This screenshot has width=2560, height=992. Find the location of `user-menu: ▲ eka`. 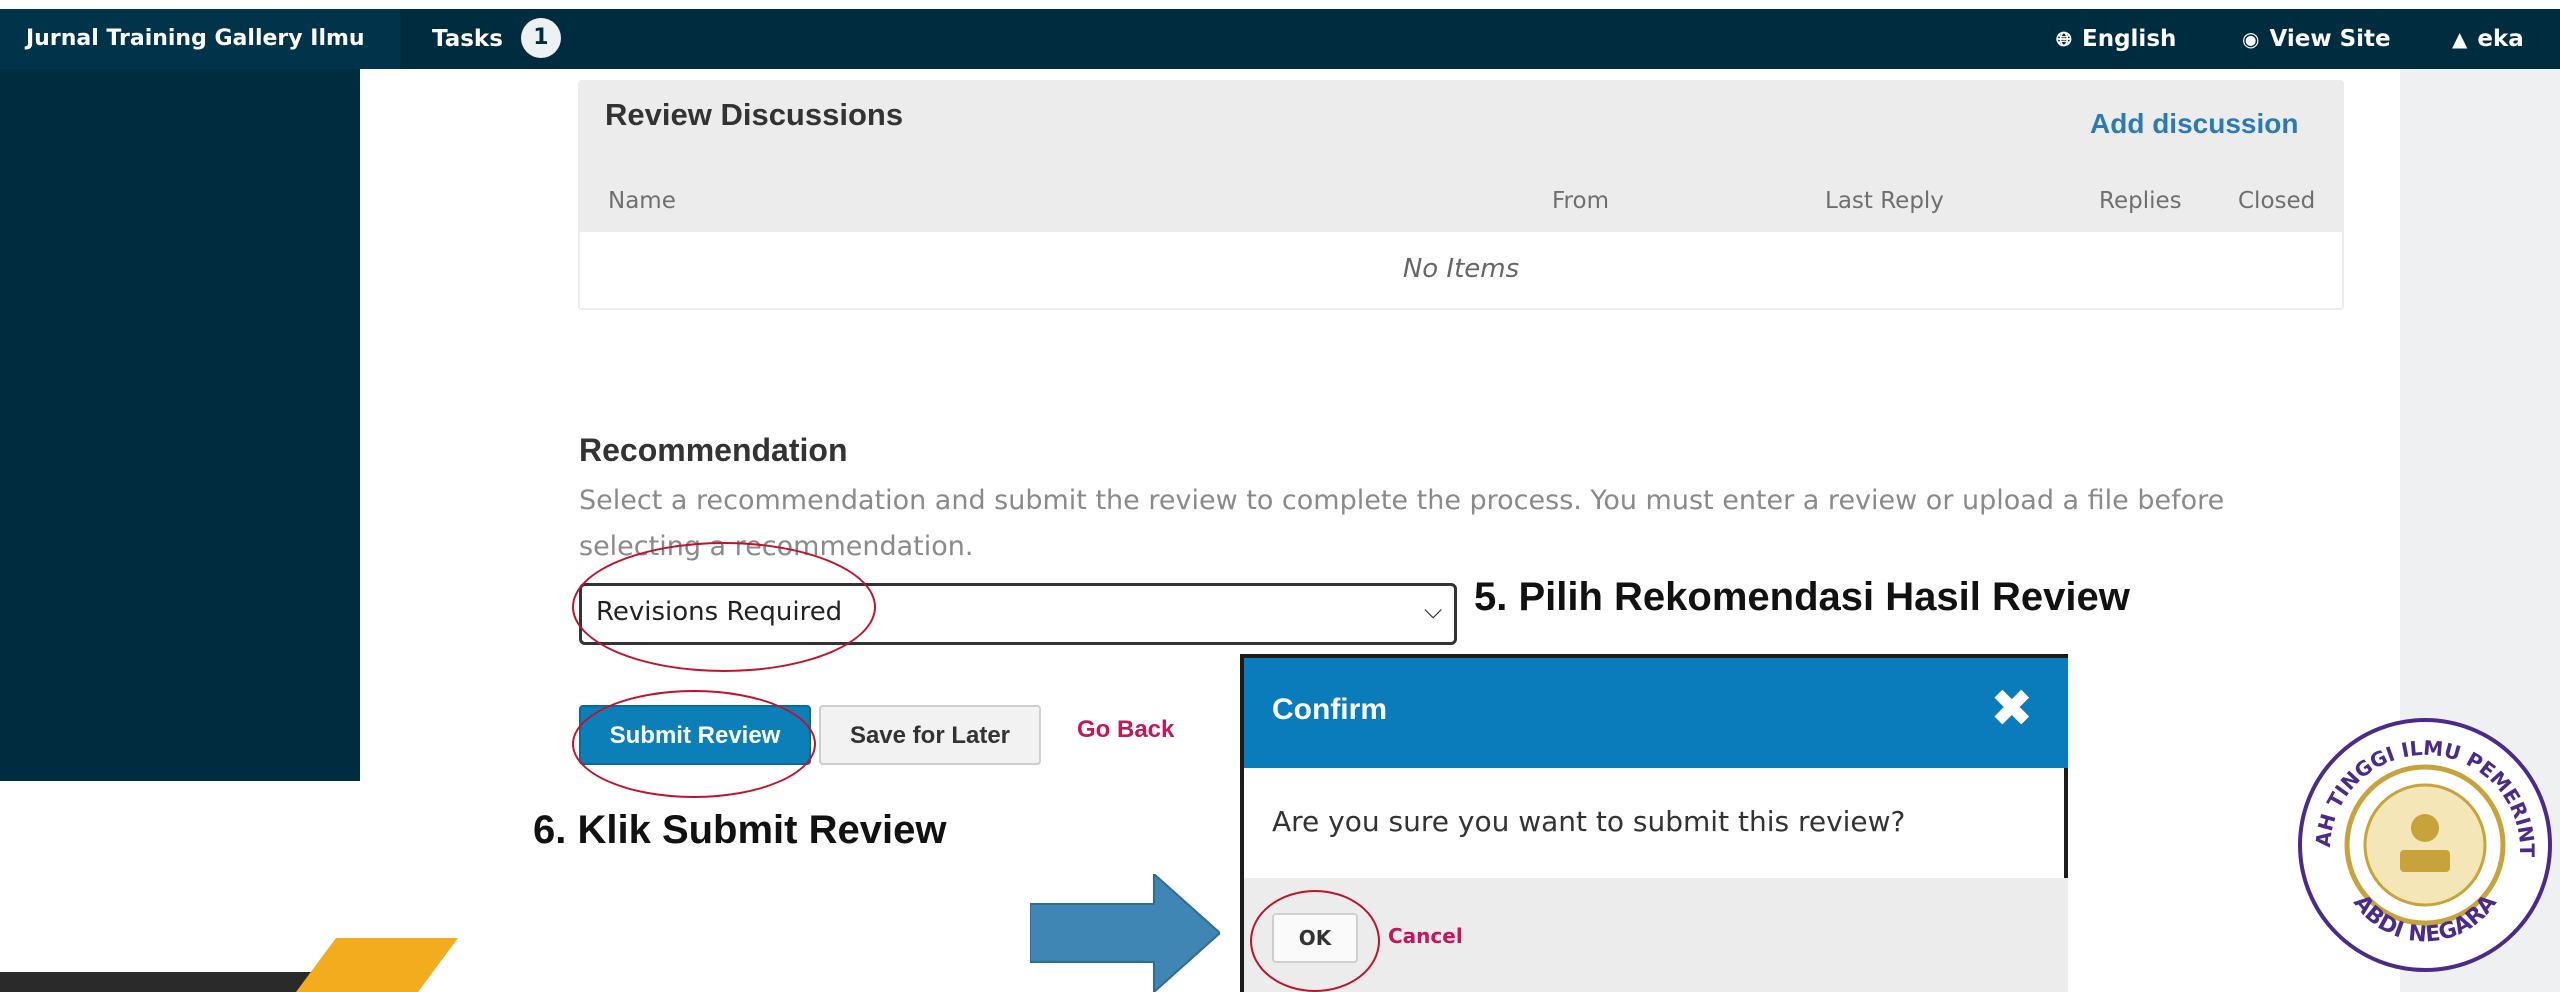

user-menu: ▲ eka is located at coordinates (2488, 39).